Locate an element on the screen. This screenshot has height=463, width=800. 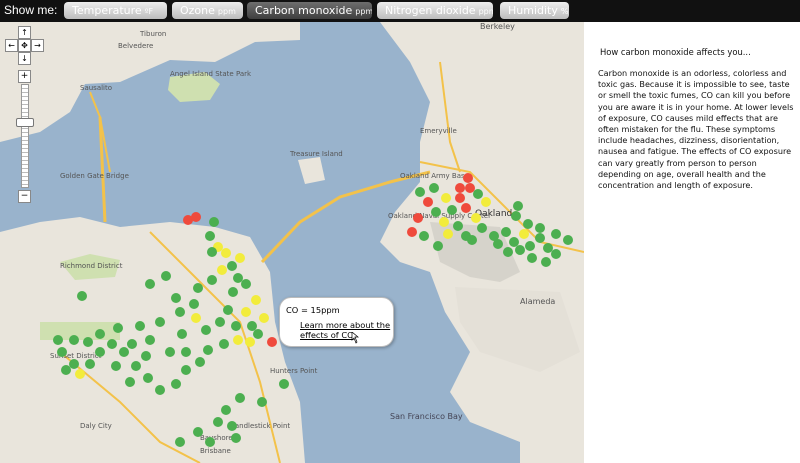
tab-humidity: Humidity% is located at coordinates (534, 10).